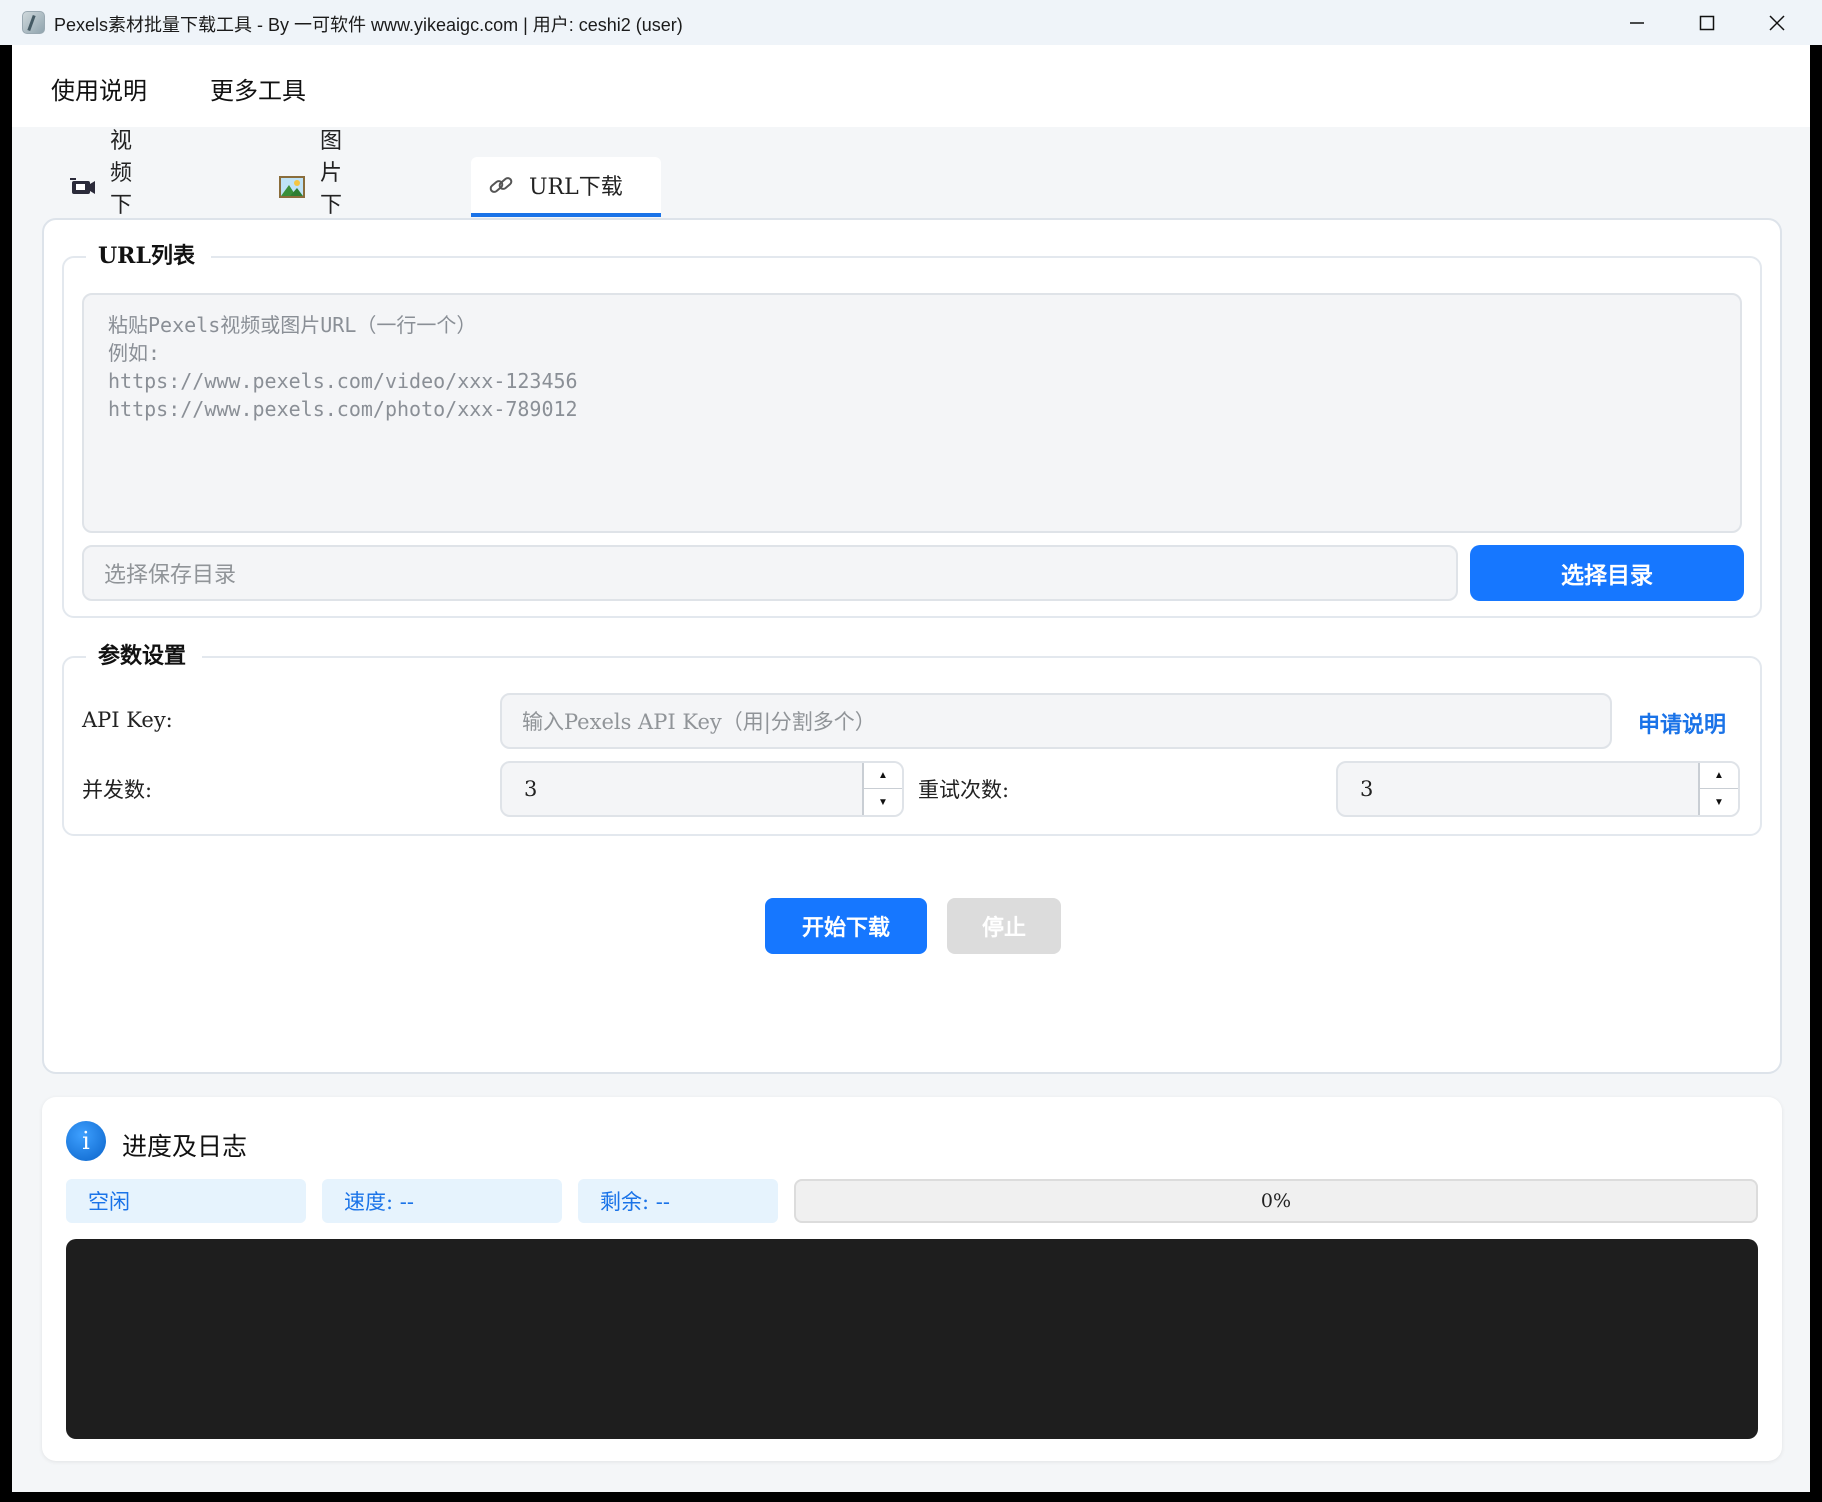 This screenshot has height=1502, width=1822. I want to click on params-legend: 参数设置, so click(144, 654).